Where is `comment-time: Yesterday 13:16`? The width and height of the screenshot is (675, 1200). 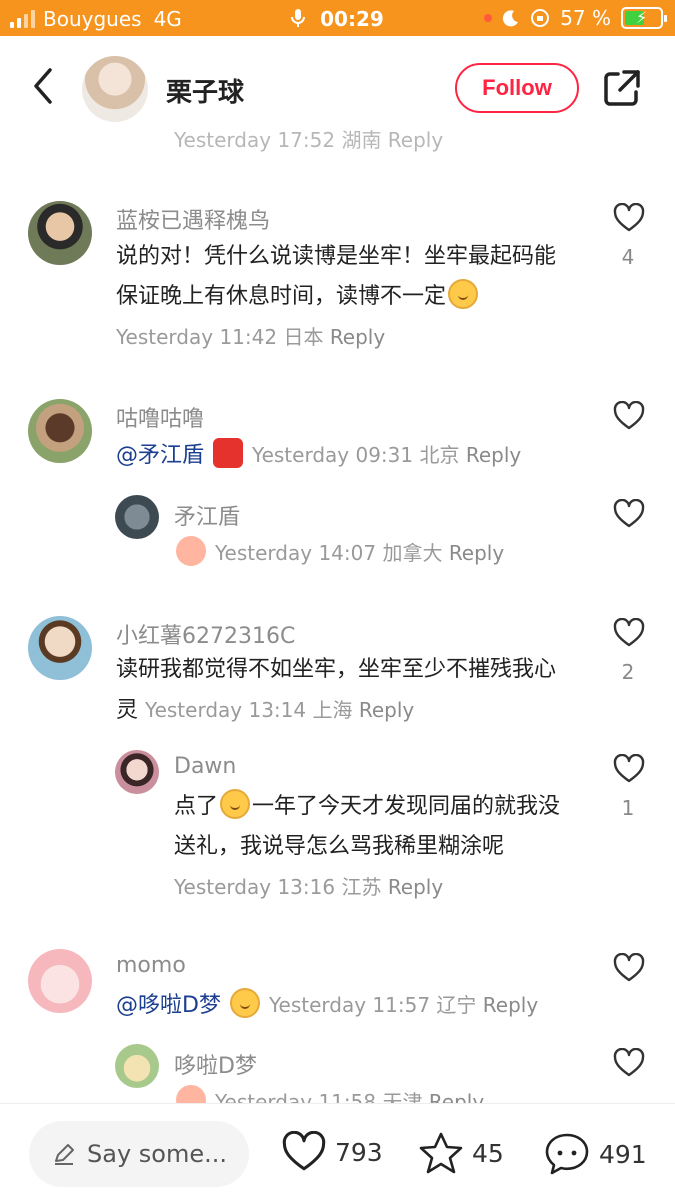
comment-time: Yesterday 13:16 is located at coordinates (255, 887).